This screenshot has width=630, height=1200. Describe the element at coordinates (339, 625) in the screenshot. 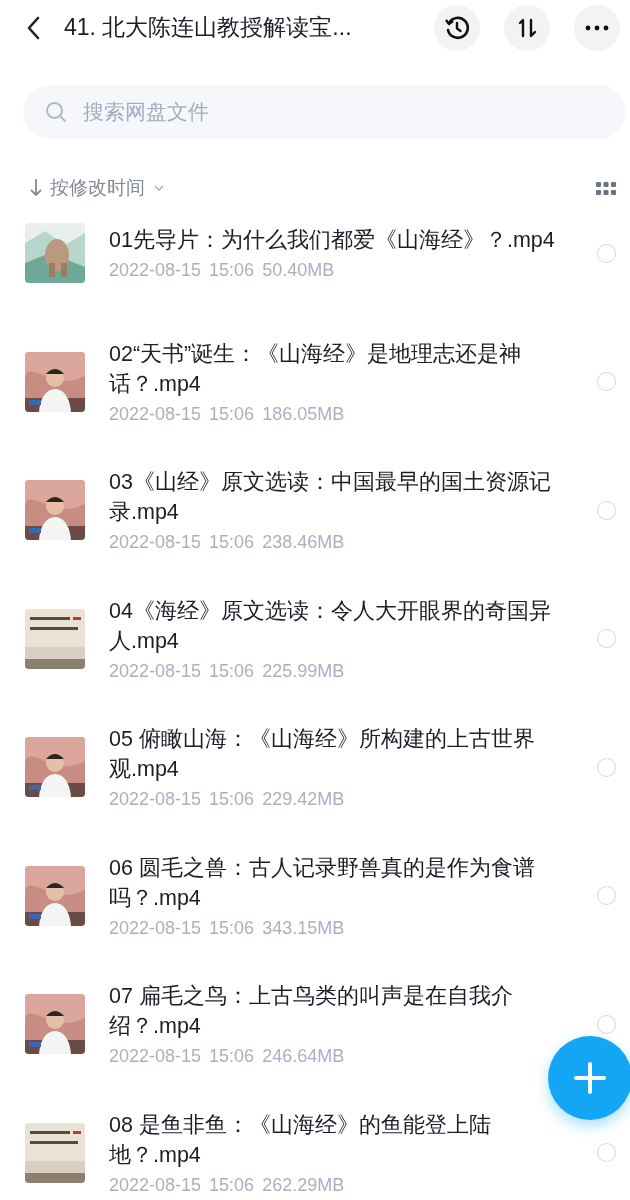

I see `file-name: 04《海经》原文选读：令人大开眼界的奇国异人.mp4` at that location.